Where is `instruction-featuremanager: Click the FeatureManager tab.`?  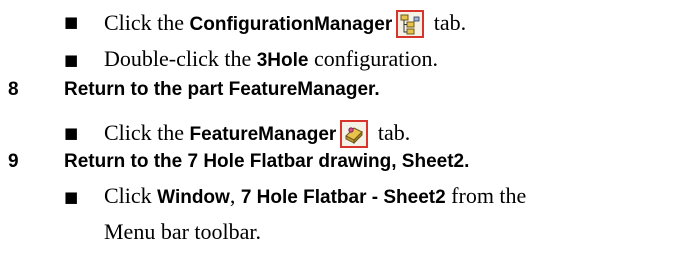
instruction-featuremanager: Click the FeatureManager tab. is located at coordinates (257, 134).